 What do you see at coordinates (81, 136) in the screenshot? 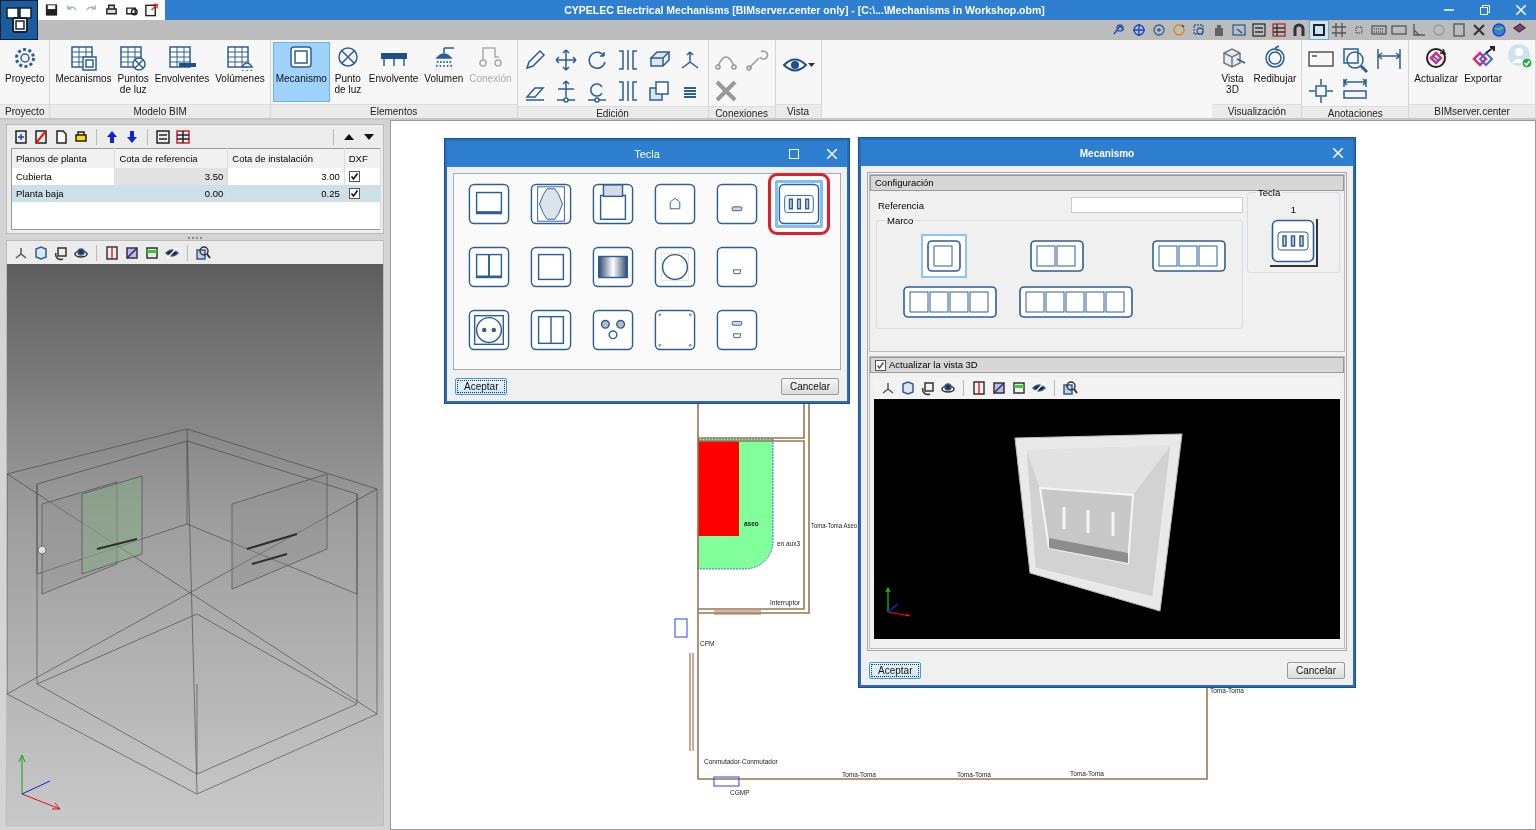
I see `edit-plan-icon` at bounding box center [81, 136].